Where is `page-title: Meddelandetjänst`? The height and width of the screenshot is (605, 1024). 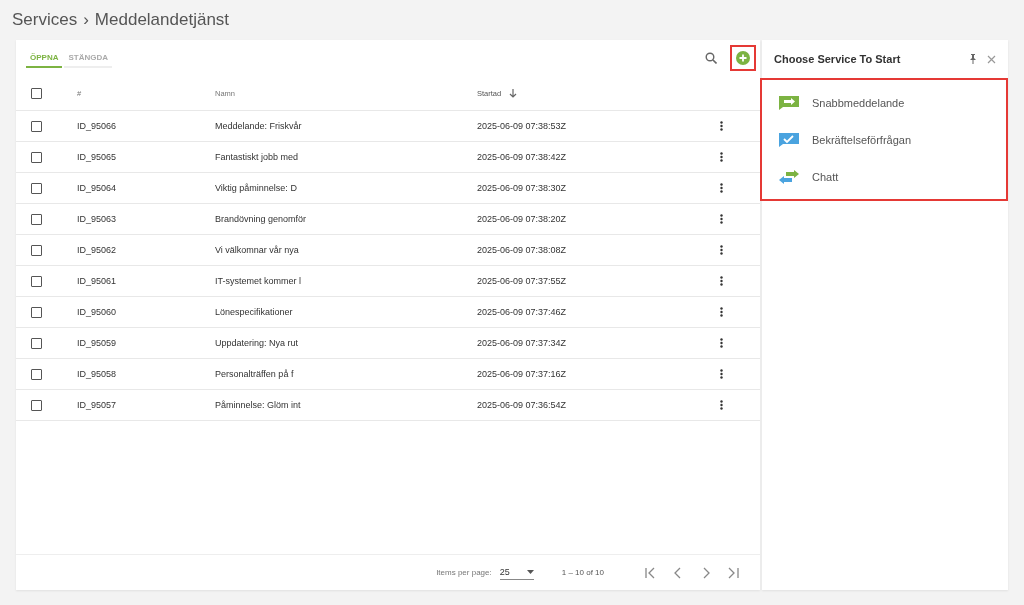 page-title: Meddelandetjänst is located at coordinates (162, 20).